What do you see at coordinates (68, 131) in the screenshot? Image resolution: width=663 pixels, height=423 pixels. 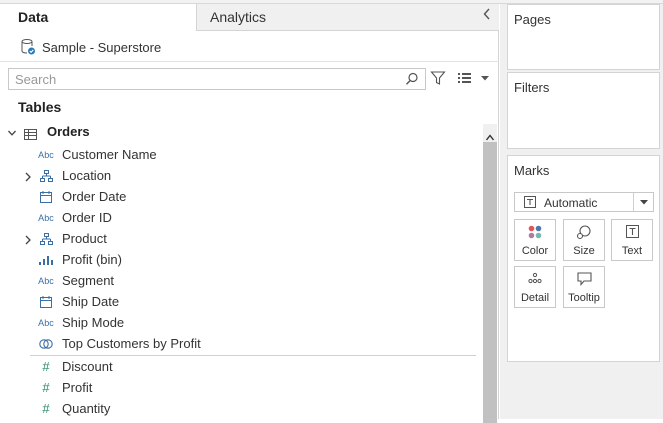 I see `table-name: Orders` at bounding box center [68, 131].